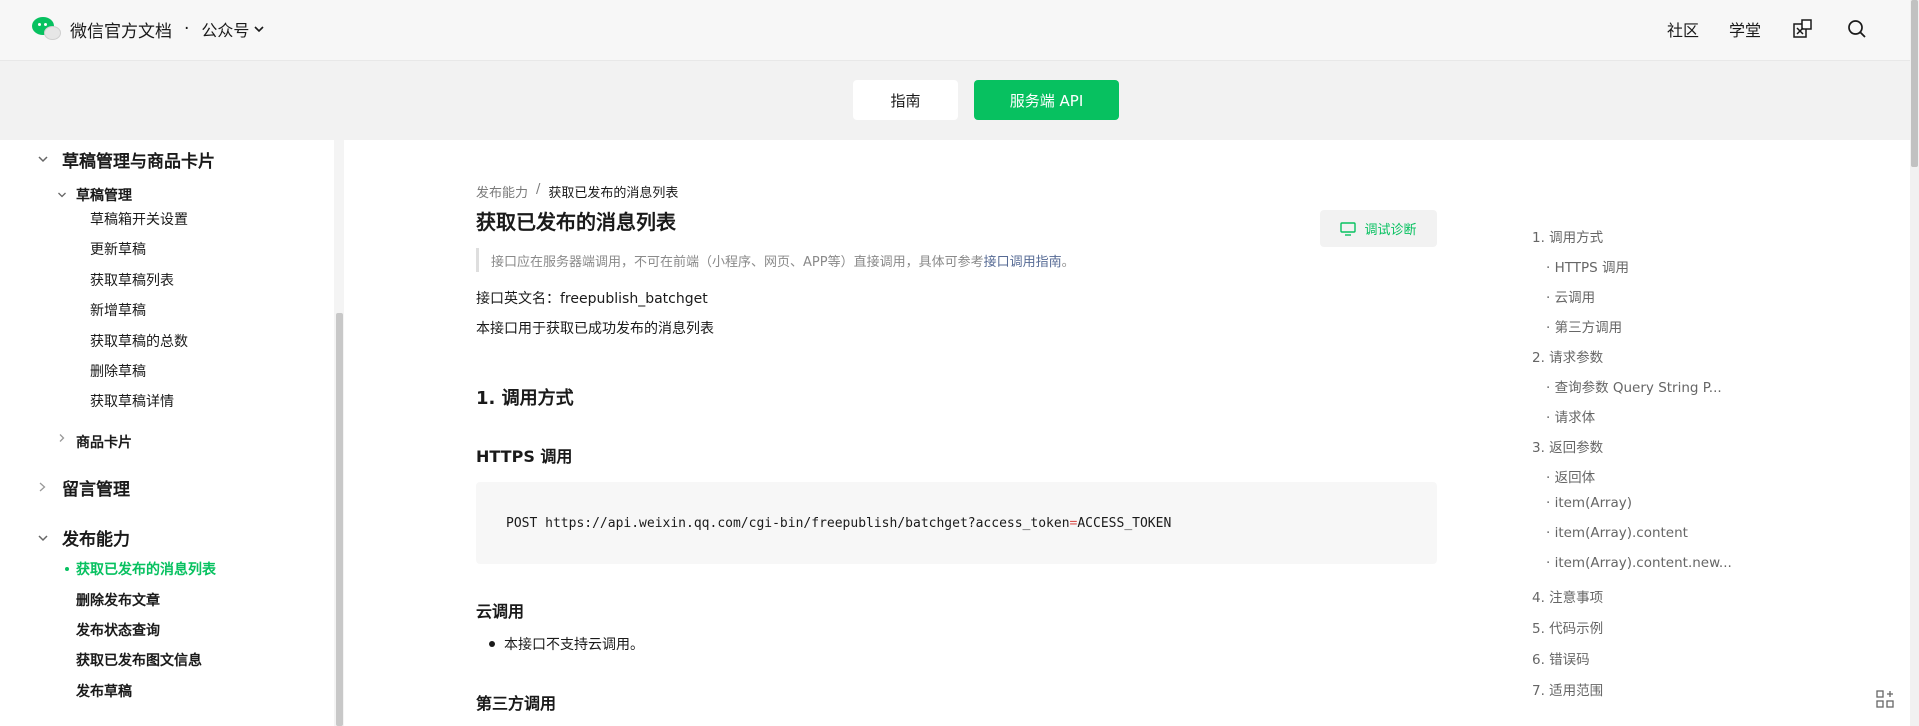  Describe the element at coordinates (613, 193) in the screenshot. I see `breadcrumb-current: 获取已发布的消息列表` at that location.